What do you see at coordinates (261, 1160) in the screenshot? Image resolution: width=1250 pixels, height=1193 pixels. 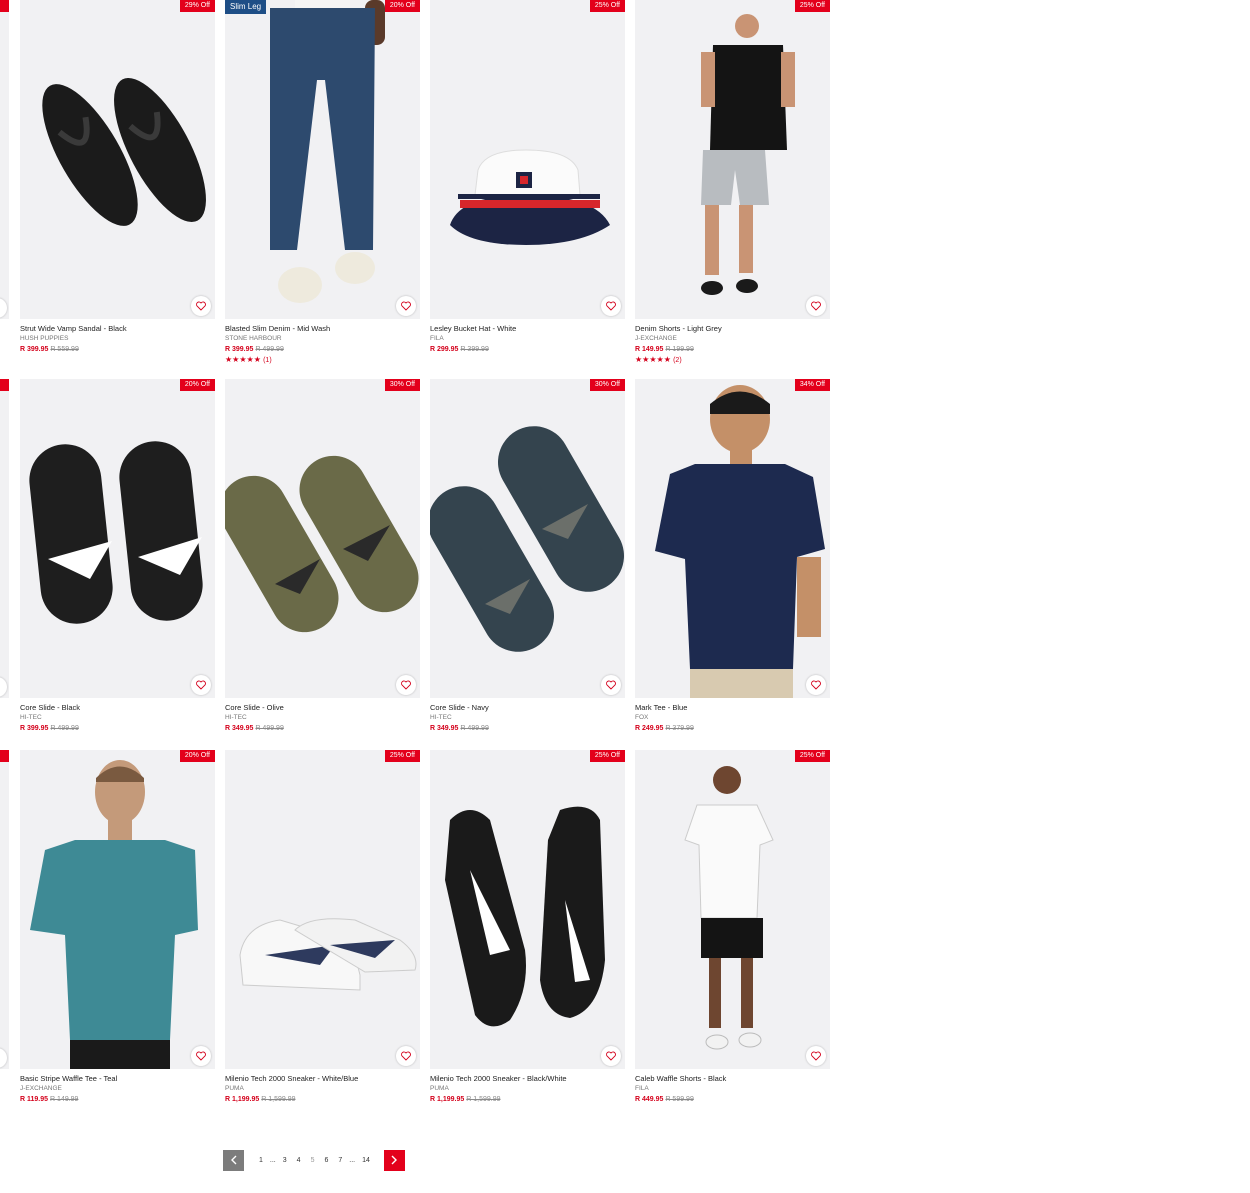 I see `page-link: 1` at bounding box center [261, 1160].